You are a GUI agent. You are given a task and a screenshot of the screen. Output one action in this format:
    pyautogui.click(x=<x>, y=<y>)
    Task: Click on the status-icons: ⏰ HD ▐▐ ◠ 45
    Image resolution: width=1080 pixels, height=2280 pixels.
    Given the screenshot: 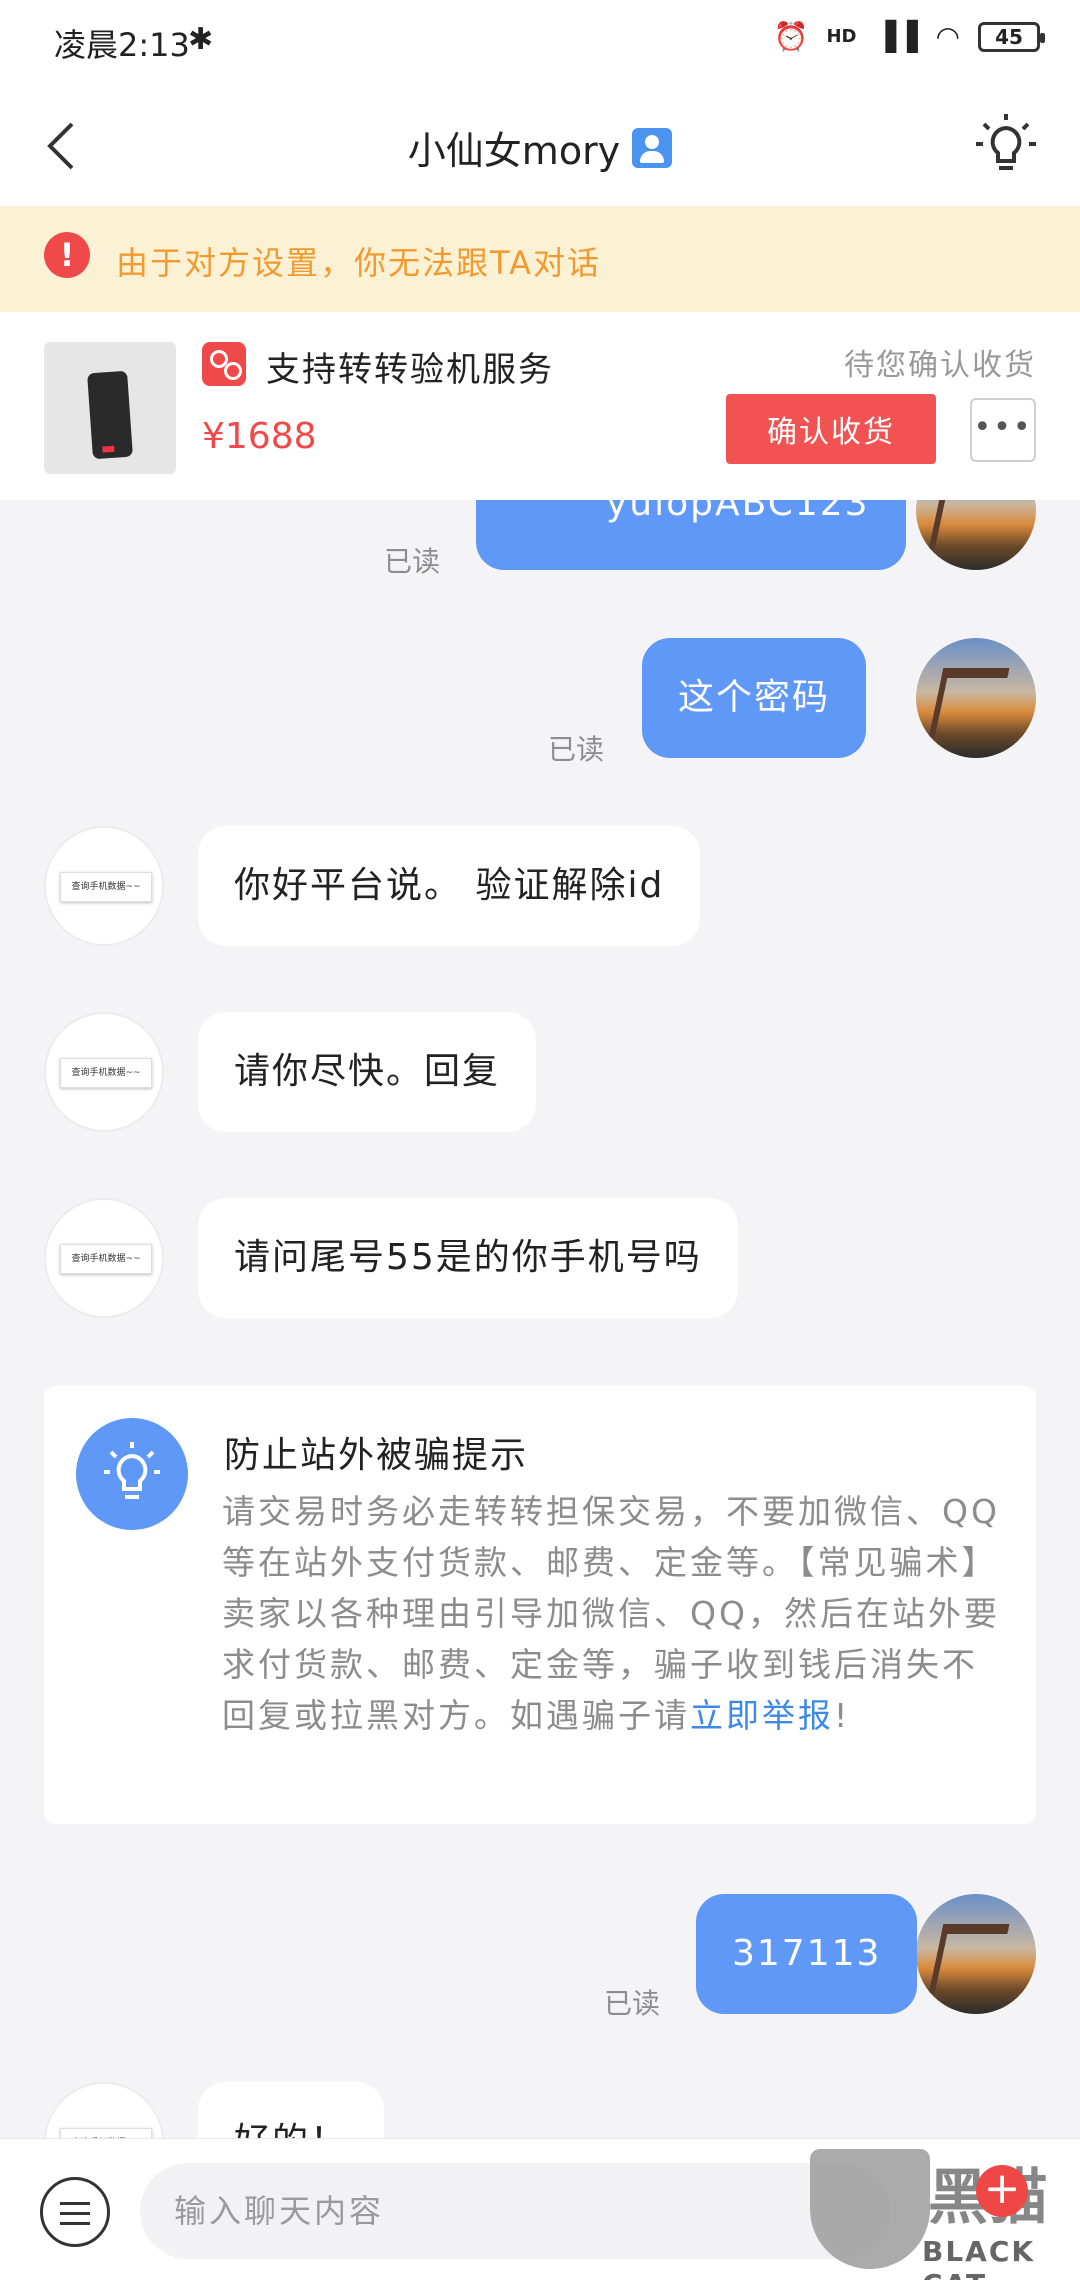 What is the action you would take?
    pyautogui.click(x=909, y=36)
    